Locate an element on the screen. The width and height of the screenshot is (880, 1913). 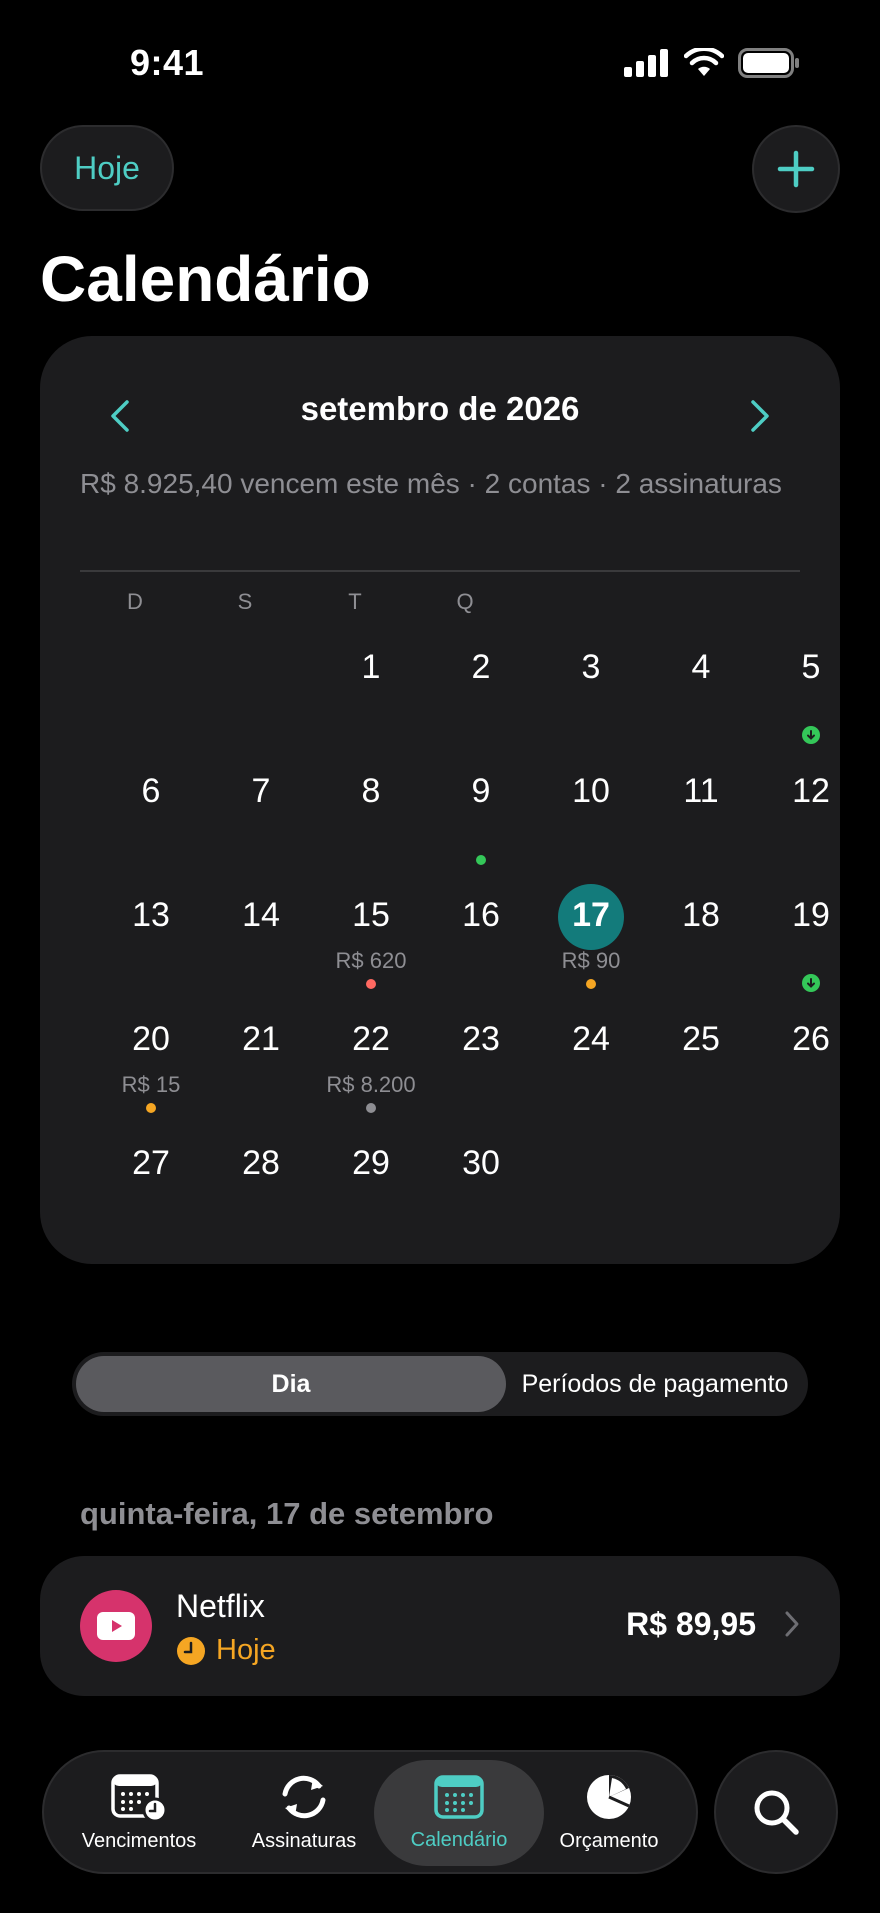
day-number: 29 is located at coordinates (371, 1163).